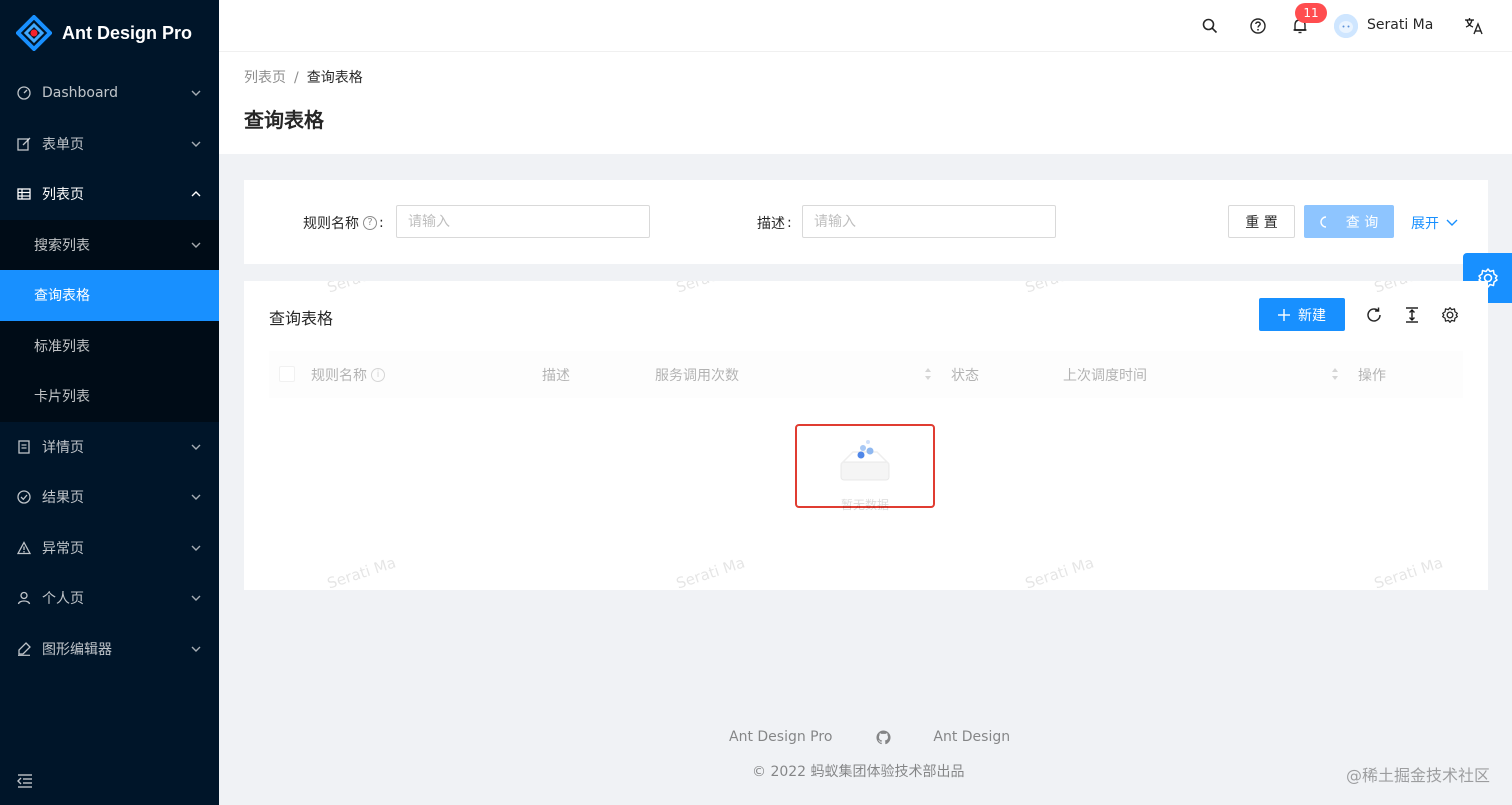  Describe the element at coordinates (1312, 315) in the screenshot. I see `new-button-label: 新建` at that location.